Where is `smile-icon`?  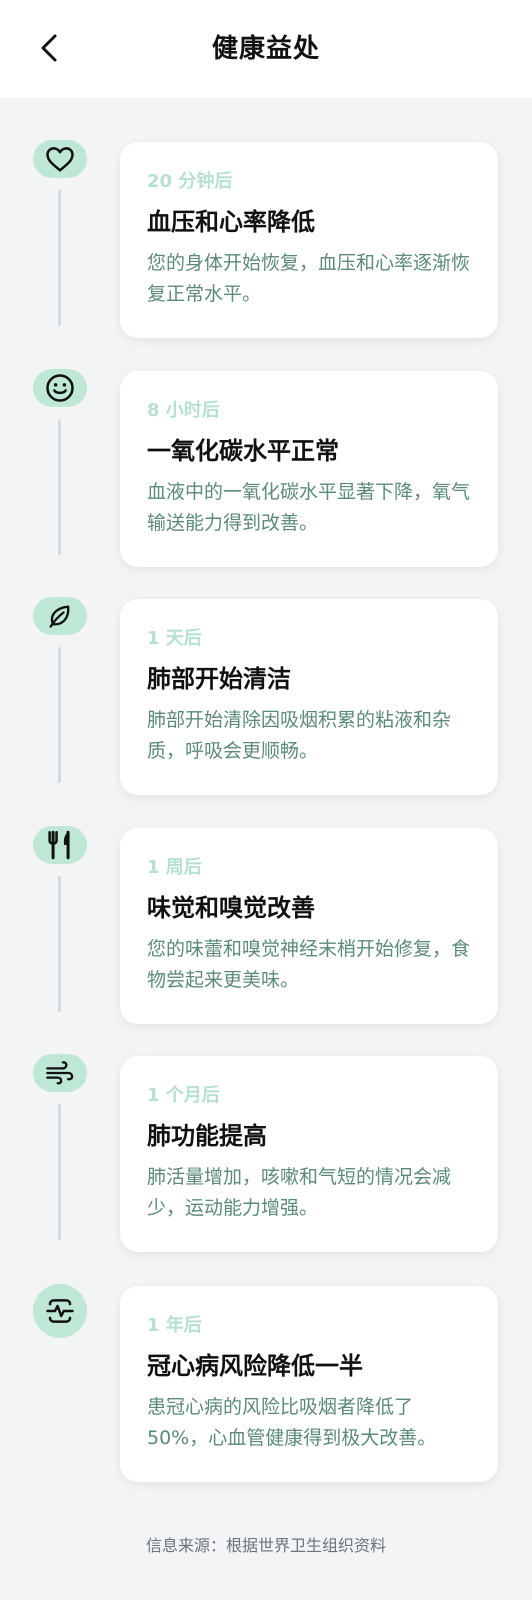 smile-icon is located at coordinates (60, 388).